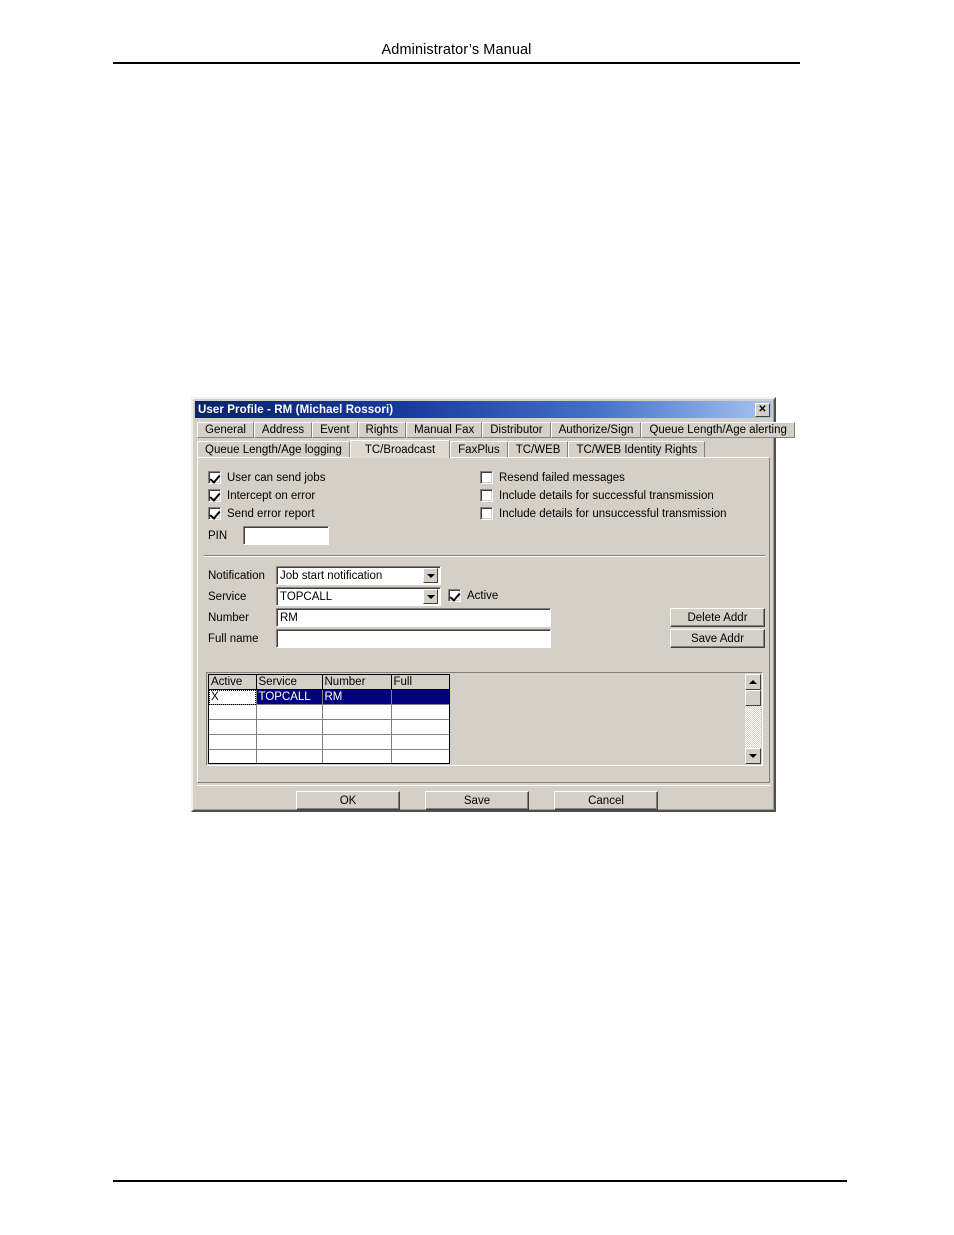 This screenshot has width=954, height=1235. Describe the element at coordinates (637, 449) in the screenshot. I see `tab-tc-web-identity-rights: TC/WEB Identity Rights` at that location.